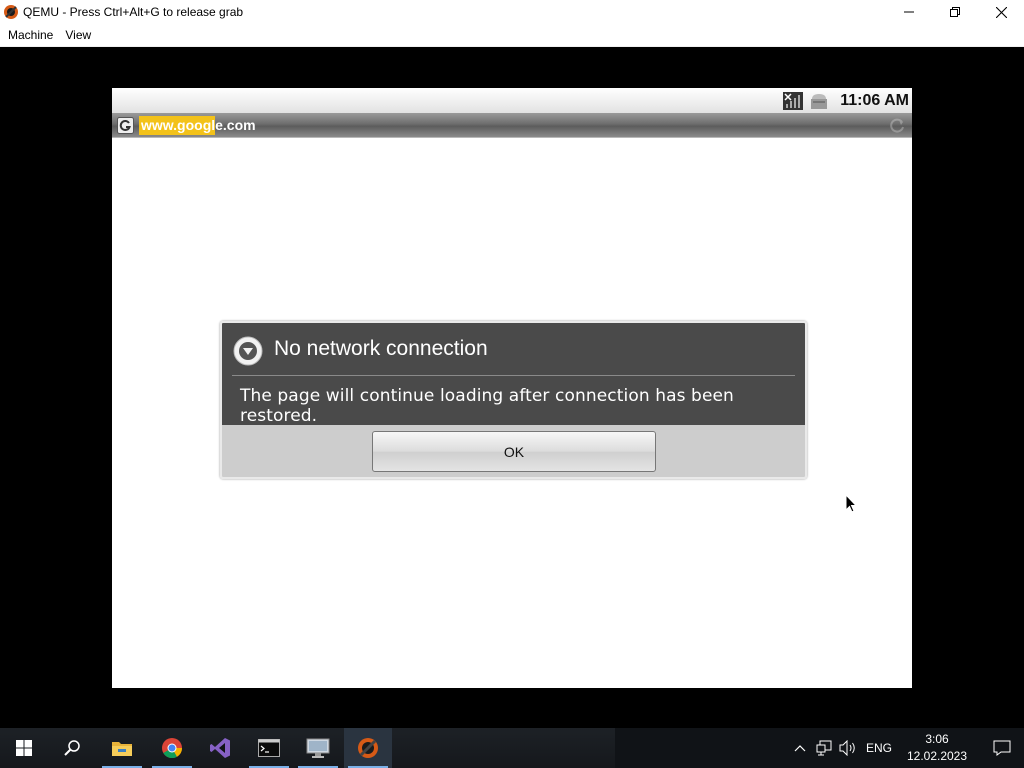 This screenshot has width=1024, height=768. I want to click on taskbar-chrome, so click(172, 748).